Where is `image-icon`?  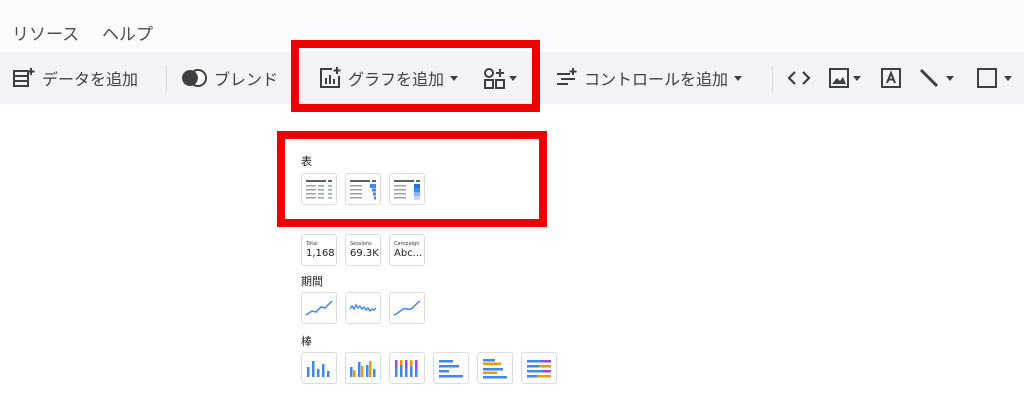
image-icon is located at coordinates (839, 78).